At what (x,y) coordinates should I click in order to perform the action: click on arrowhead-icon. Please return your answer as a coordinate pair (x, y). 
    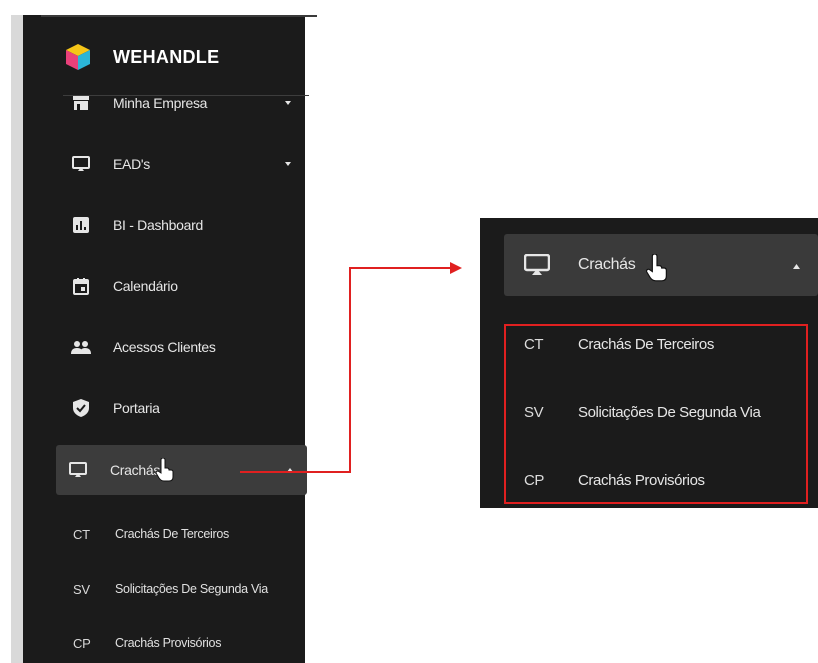
    Looking at the image, I should click on (456, 268).